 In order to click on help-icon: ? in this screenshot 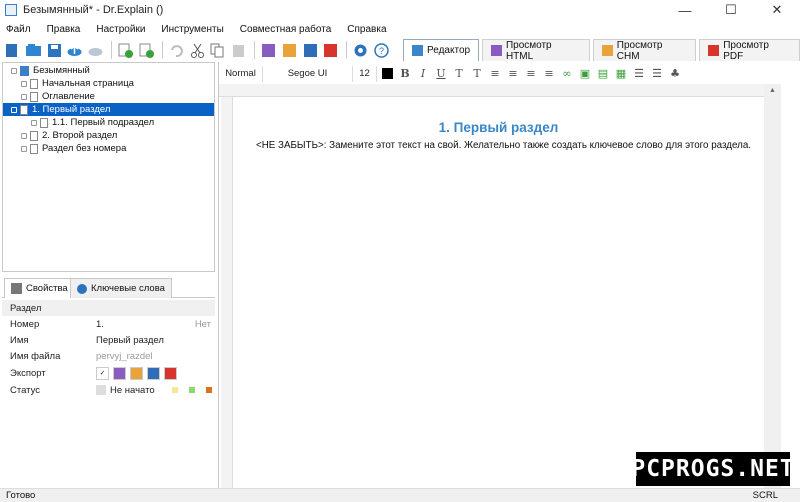, I will do `click(381, 50)`.